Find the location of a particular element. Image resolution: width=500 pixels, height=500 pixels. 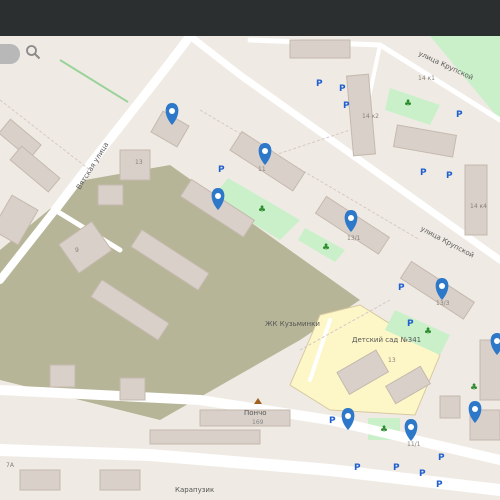

svg-text: 9 is located at coordinates (77, 250).